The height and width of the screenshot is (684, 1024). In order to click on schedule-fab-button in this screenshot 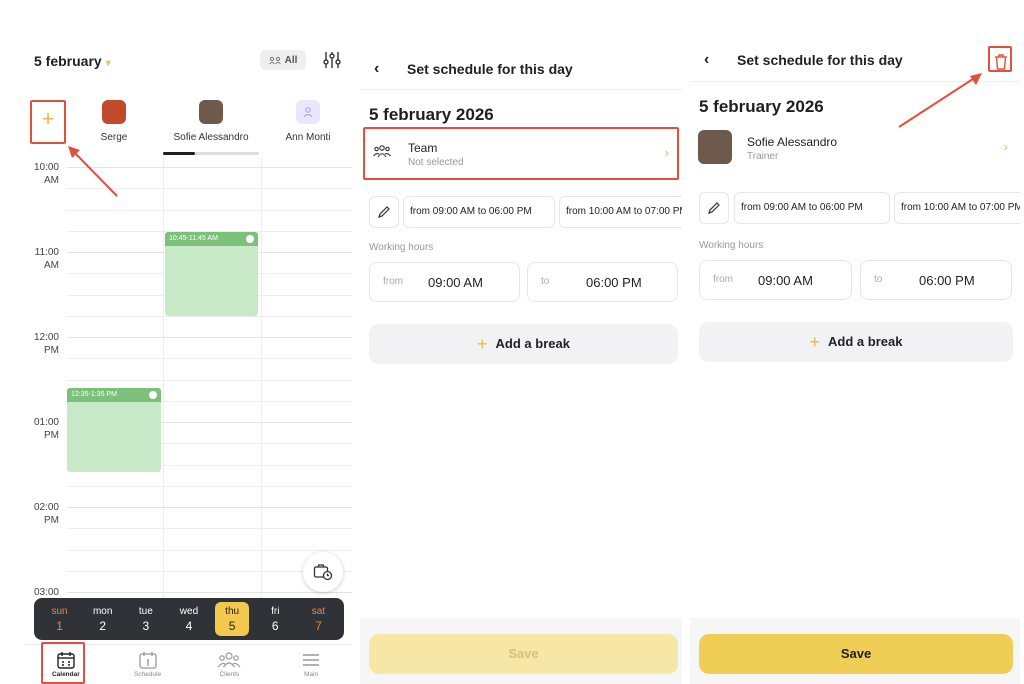, I will do `click(323, 572)`.